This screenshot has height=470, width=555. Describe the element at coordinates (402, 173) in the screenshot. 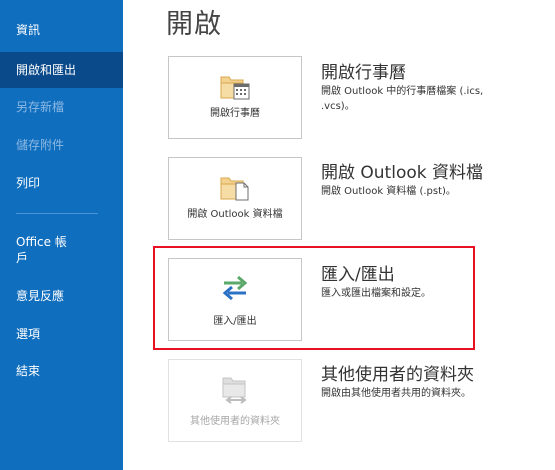

I see `open-data-file-title: 開啟 Outlook 資料檔` at that location.